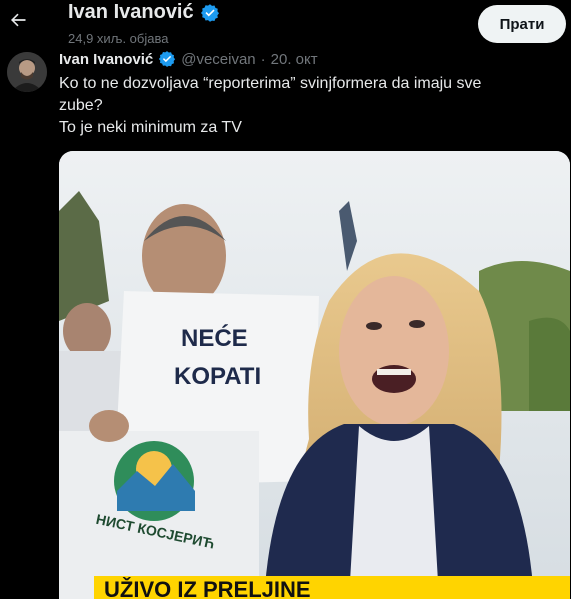  I want to click on profile-name: Ivan Ivanović, so click(131, 12).